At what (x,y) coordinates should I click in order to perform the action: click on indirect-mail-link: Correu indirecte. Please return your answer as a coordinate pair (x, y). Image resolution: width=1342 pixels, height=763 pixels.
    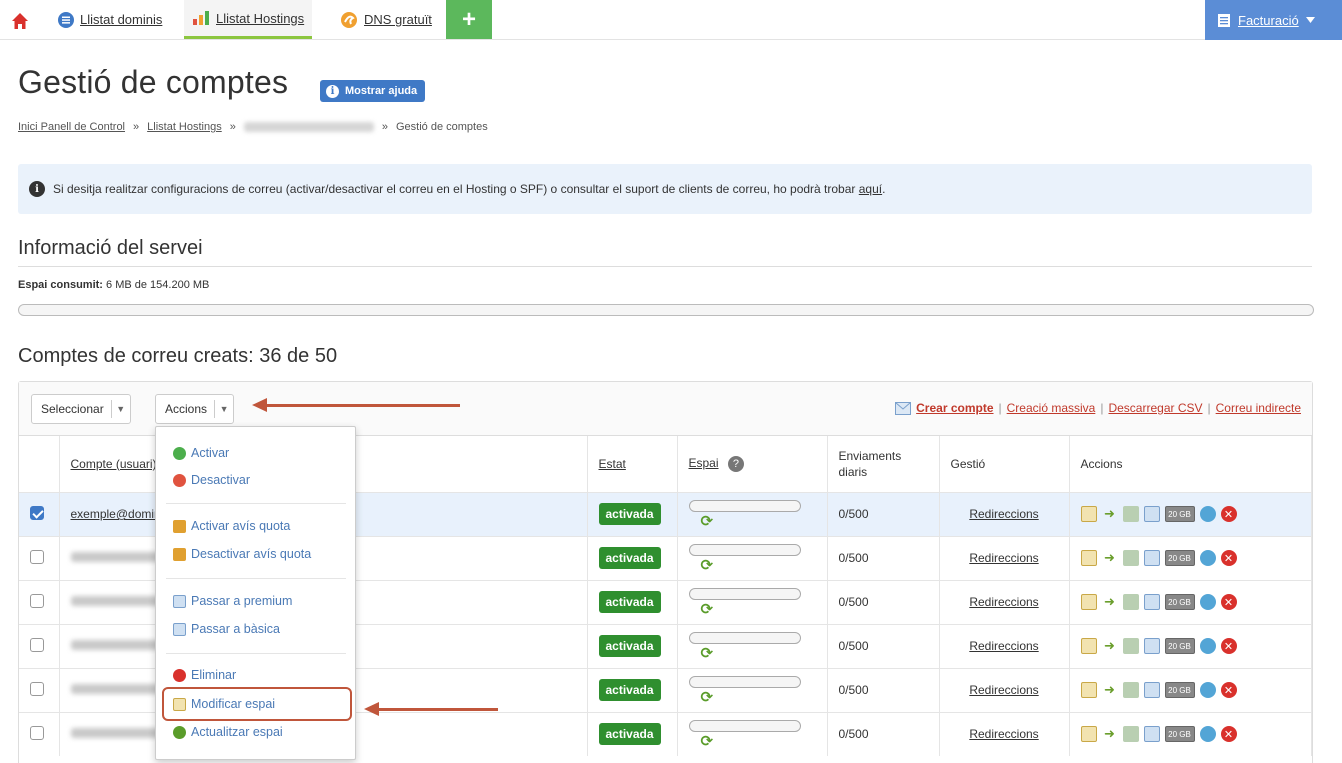
    Looking at the image, I should click on (1258, 408).